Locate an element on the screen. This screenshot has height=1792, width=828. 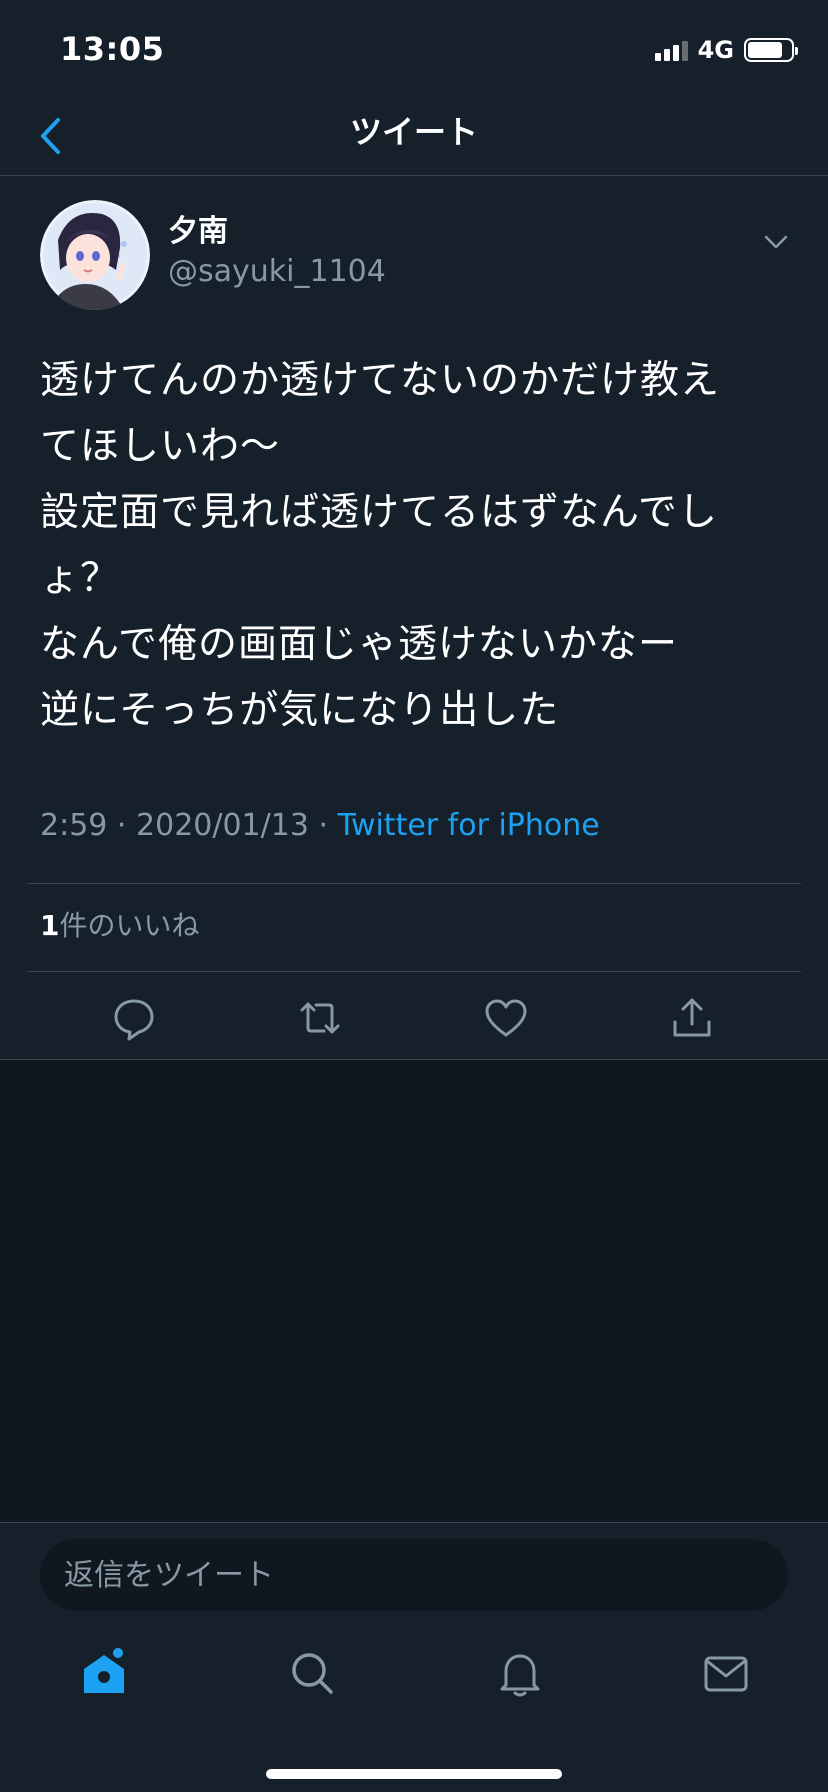
tweet-meta: 2:59 · 2020/01/13 · Twitter for iPhone is located at coordinates (320, 826).